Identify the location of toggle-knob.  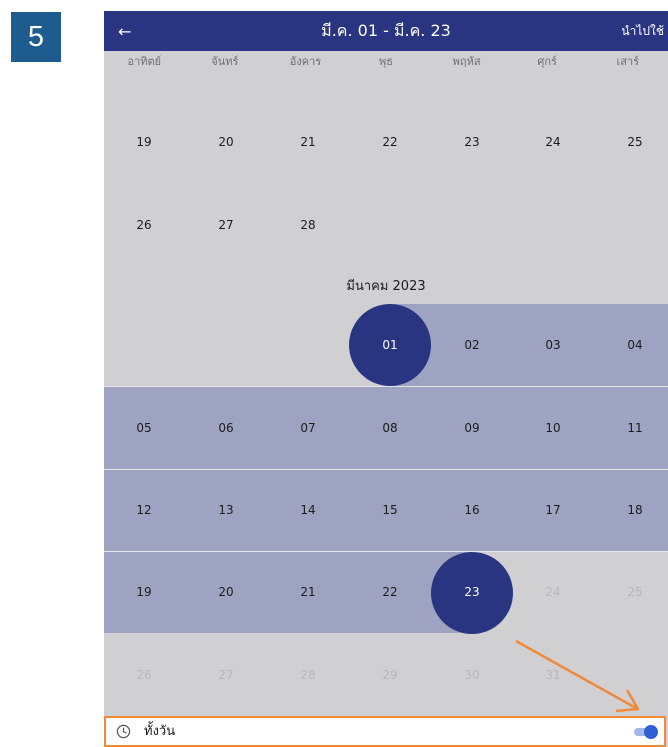
(651, 732).